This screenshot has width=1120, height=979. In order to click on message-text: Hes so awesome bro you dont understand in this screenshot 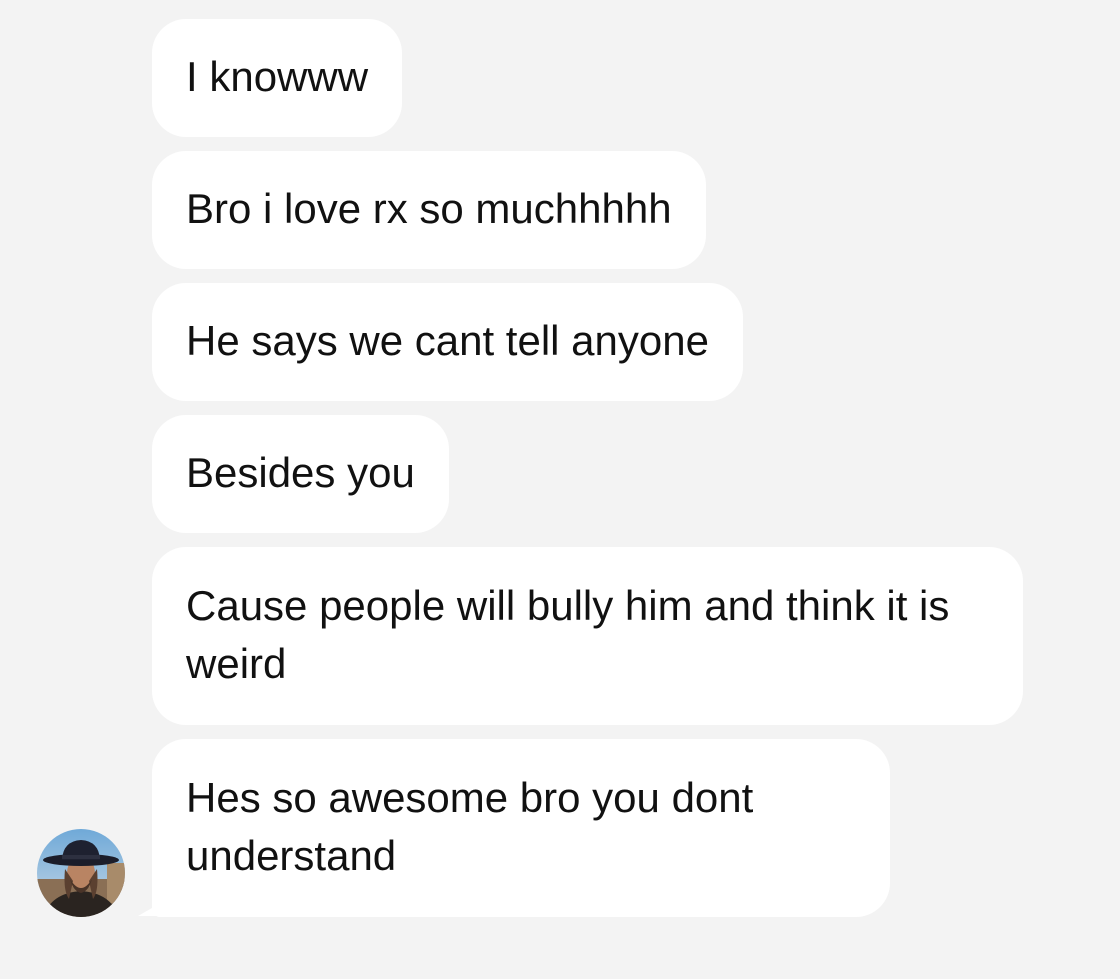, I will do `click(470, 826)`.